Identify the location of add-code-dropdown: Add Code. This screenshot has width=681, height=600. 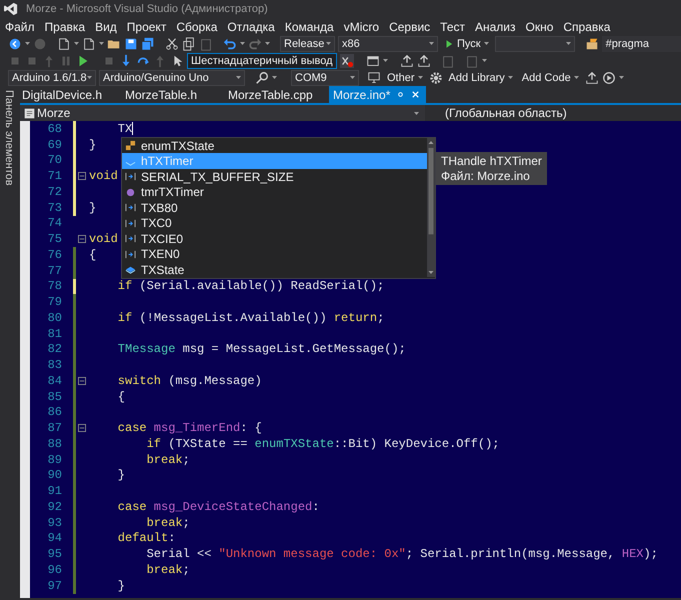
(550, 78).